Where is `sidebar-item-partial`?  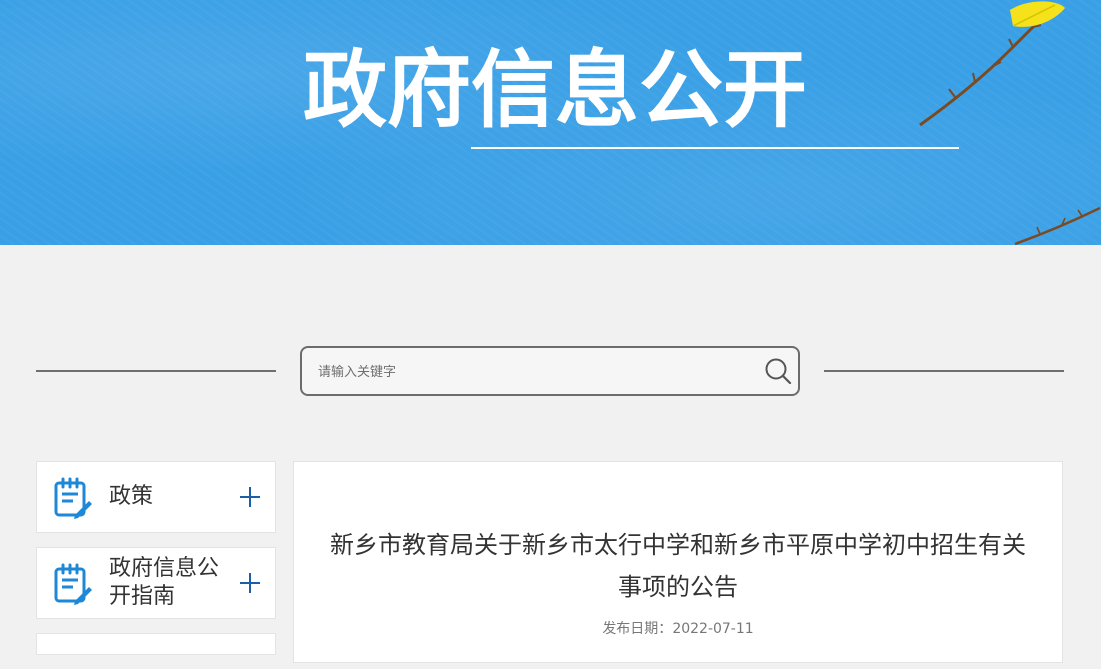 sidebar-item-partial is located at coordinates (156, 644).